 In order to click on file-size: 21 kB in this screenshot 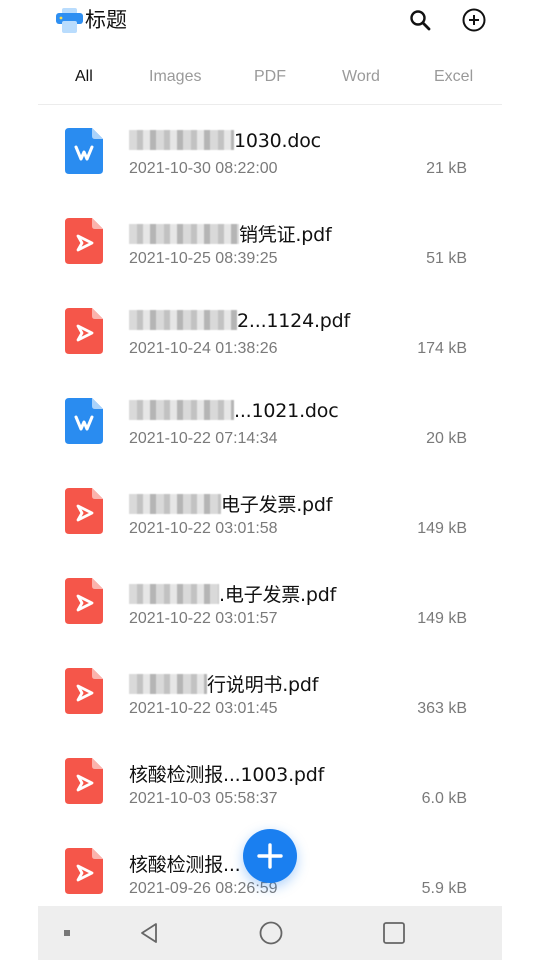, I will do `click(446, 168)`.